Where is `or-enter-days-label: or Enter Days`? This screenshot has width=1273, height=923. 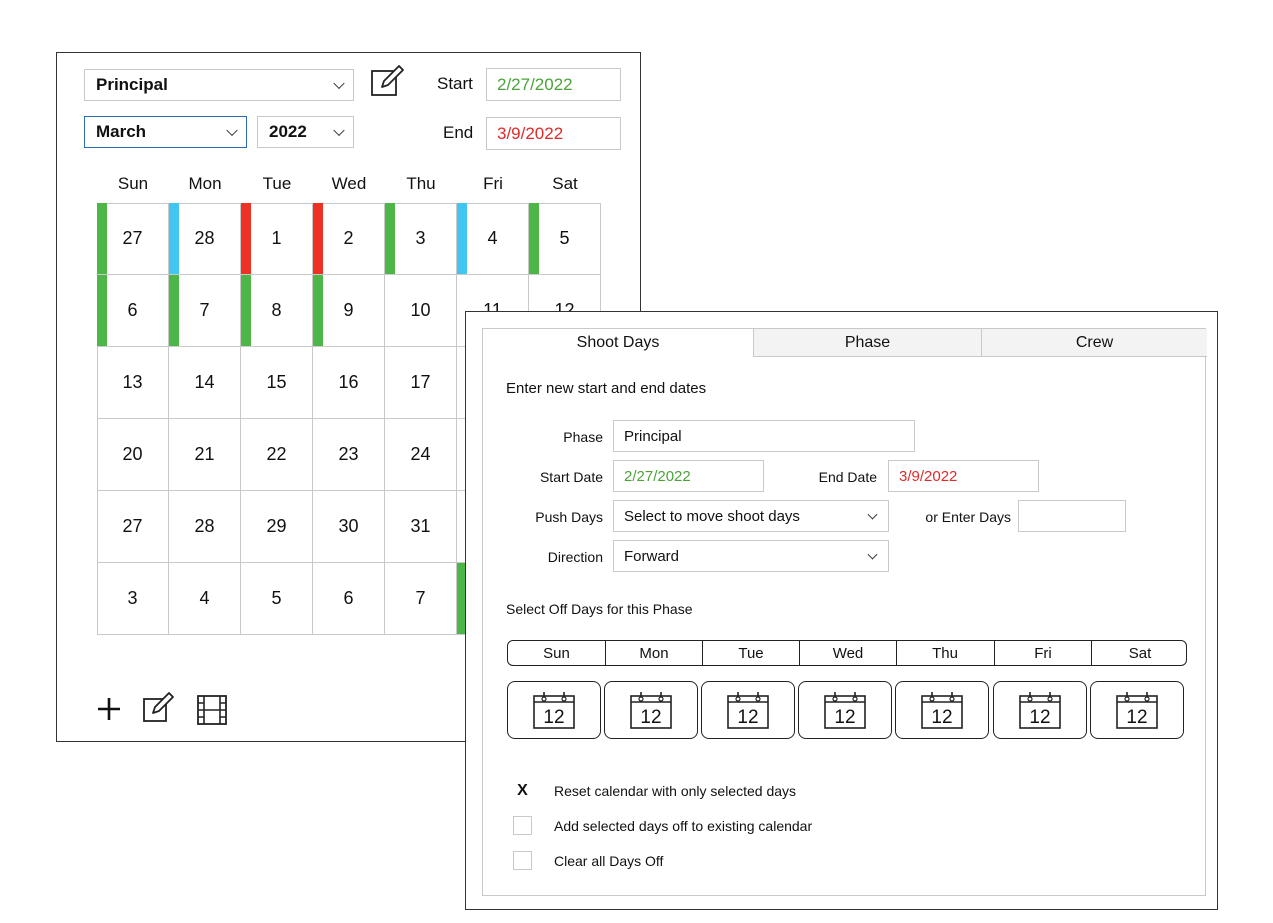 or-enter-days-label: or Enter Days is located at coordinates (968, 517).